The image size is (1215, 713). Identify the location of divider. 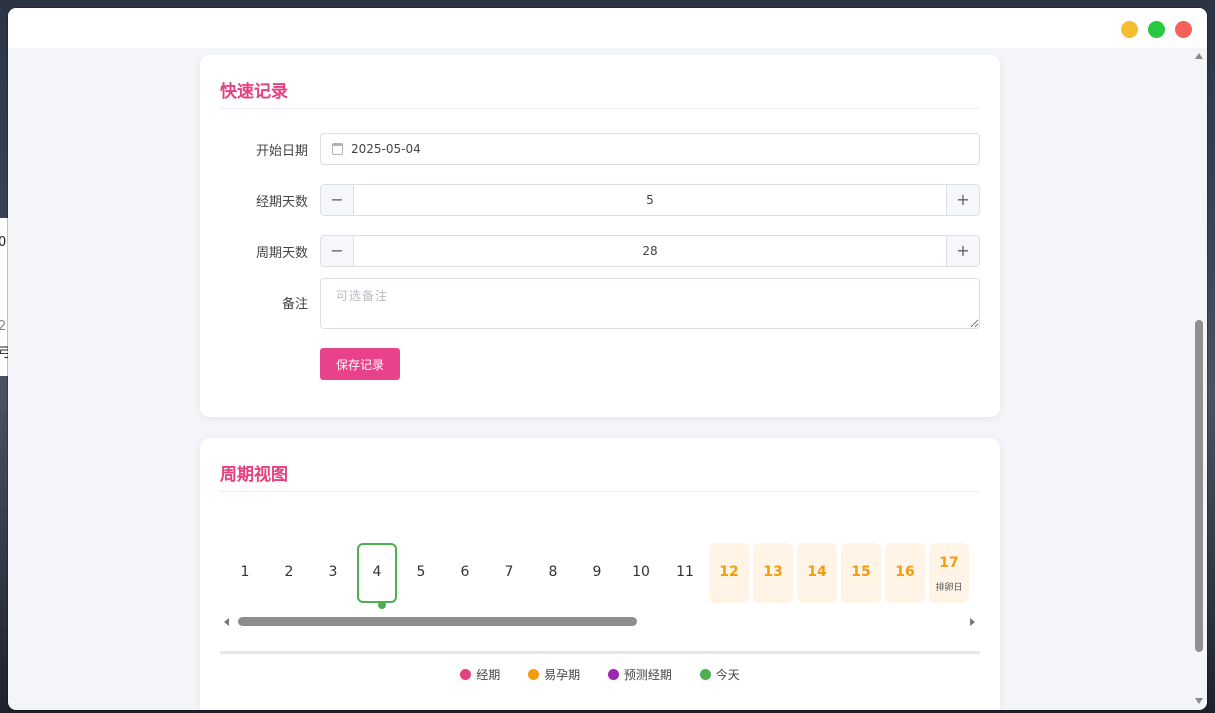
(600, 652).